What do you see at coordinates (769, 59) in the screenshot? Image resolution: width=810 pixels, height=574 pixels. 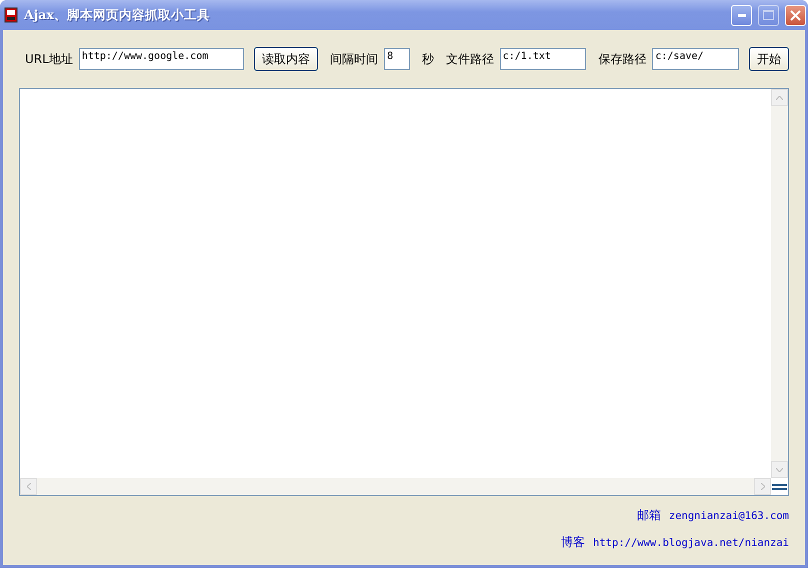 I see `action-button: 开始` at bounding box center [769, 59].